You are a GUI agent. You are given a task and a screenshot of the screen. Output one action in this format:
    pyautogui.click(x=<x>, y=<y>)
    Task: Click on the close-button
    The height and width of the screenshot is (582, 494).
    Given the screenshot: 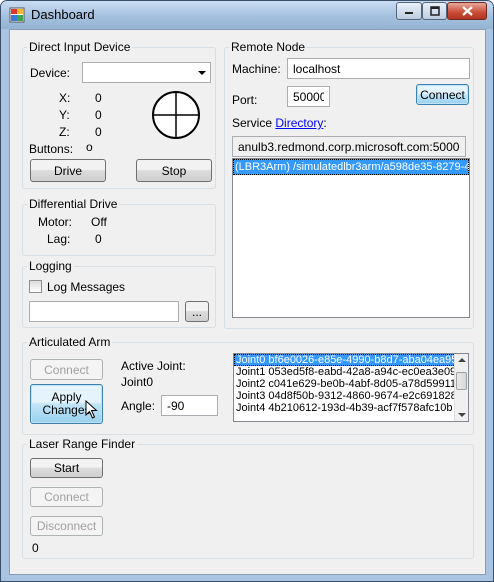 What is the action you would take?
    pyautogui.click(x=467, y=11)
    